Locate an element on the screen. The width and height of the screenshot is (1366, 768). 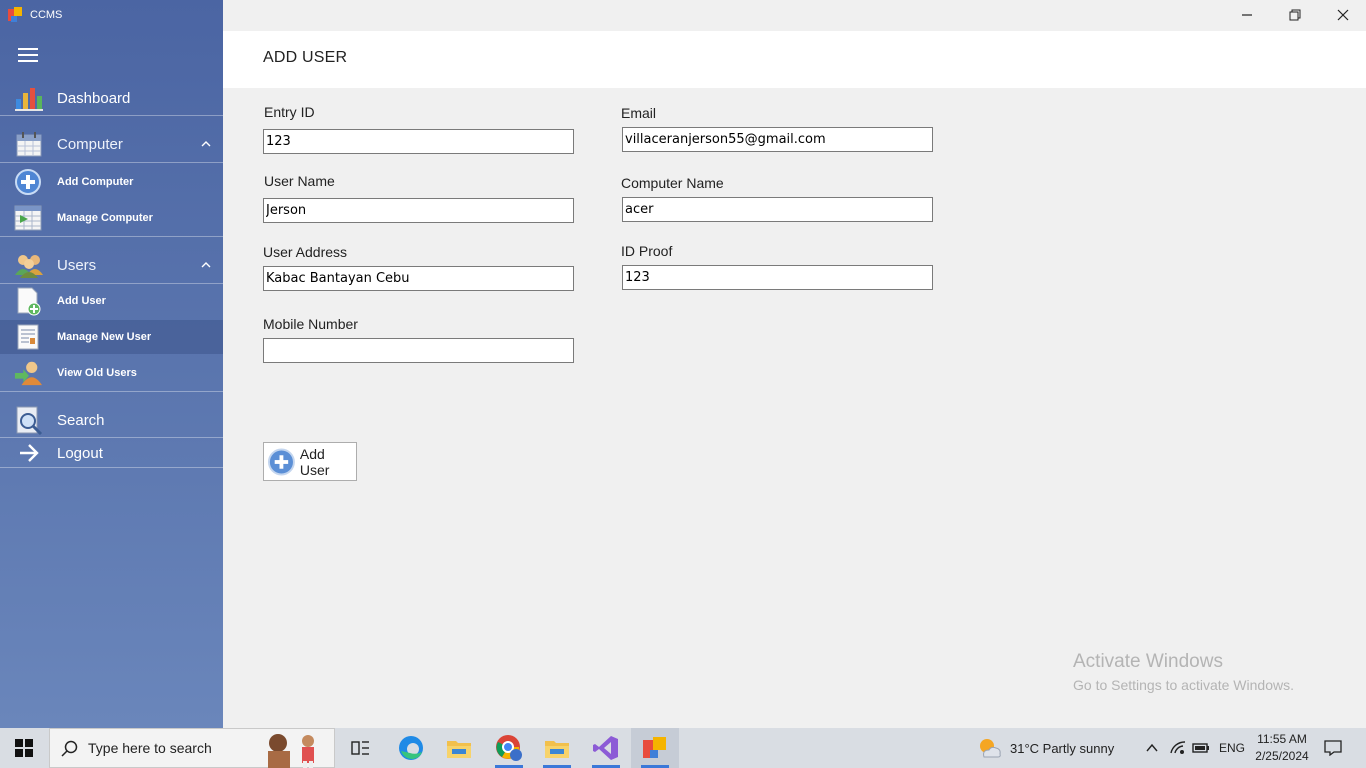
clock-time: 11:55 AM is located at coordinates (1282, 739).